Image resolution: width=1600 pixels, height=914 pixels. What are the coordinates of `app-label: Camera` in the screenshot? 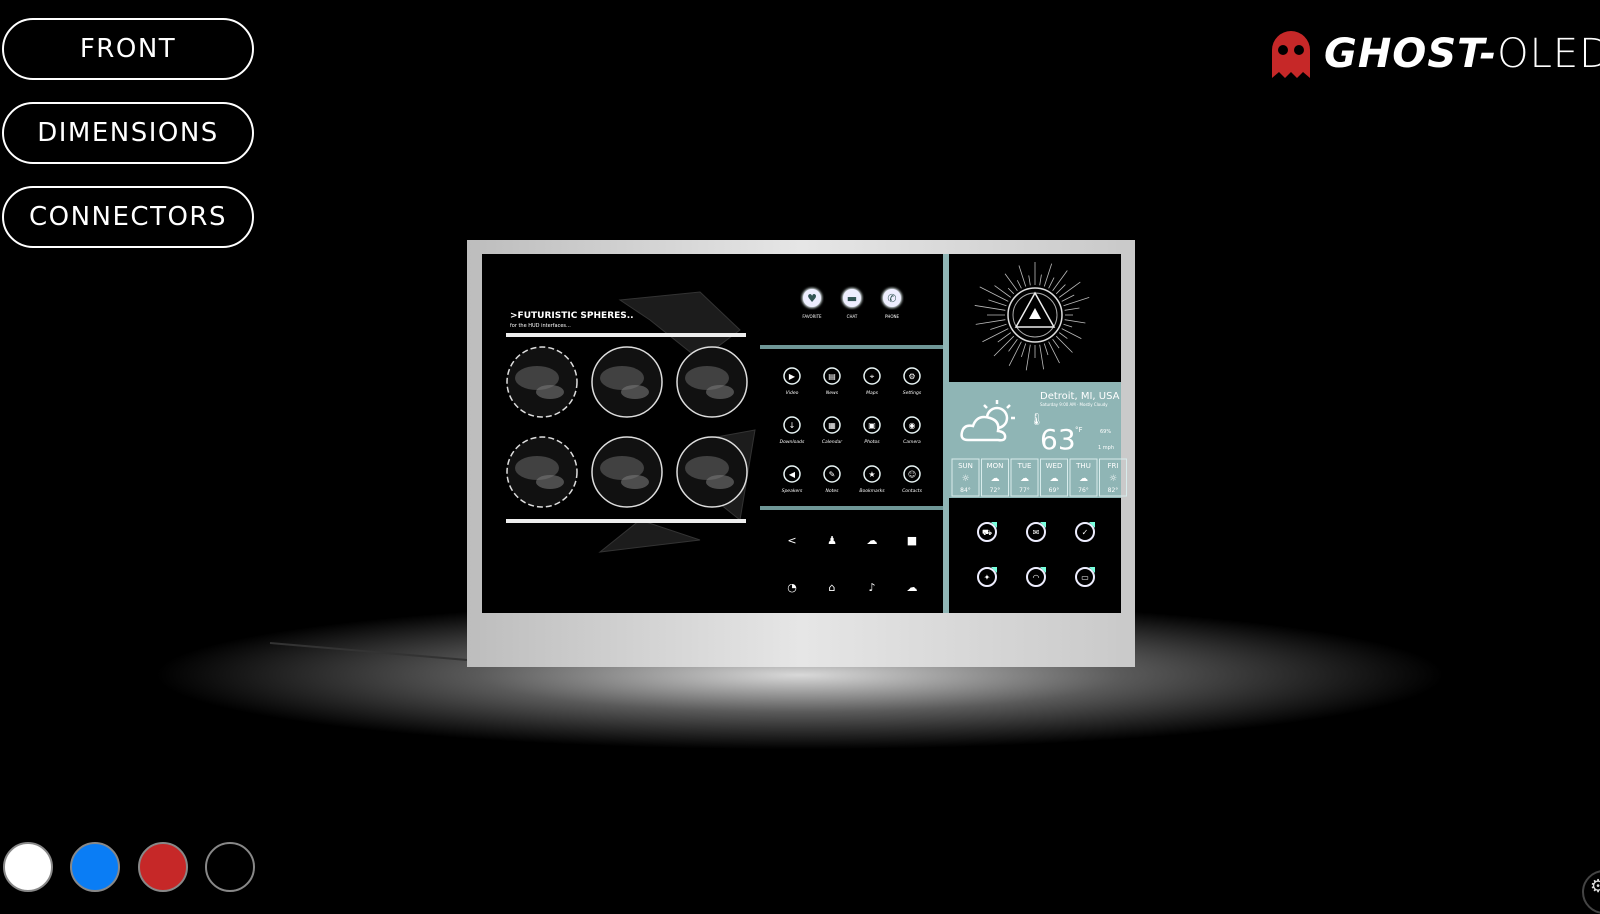 It's located at (912, 442).